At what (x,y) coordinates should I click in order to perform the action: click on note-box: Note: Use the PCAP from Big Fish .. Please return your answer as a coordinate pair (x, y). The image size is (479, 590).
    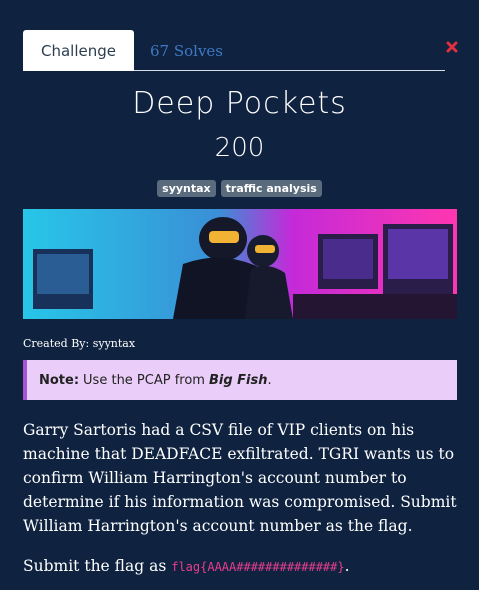
    Looking at the image, I should click on (240, 380).